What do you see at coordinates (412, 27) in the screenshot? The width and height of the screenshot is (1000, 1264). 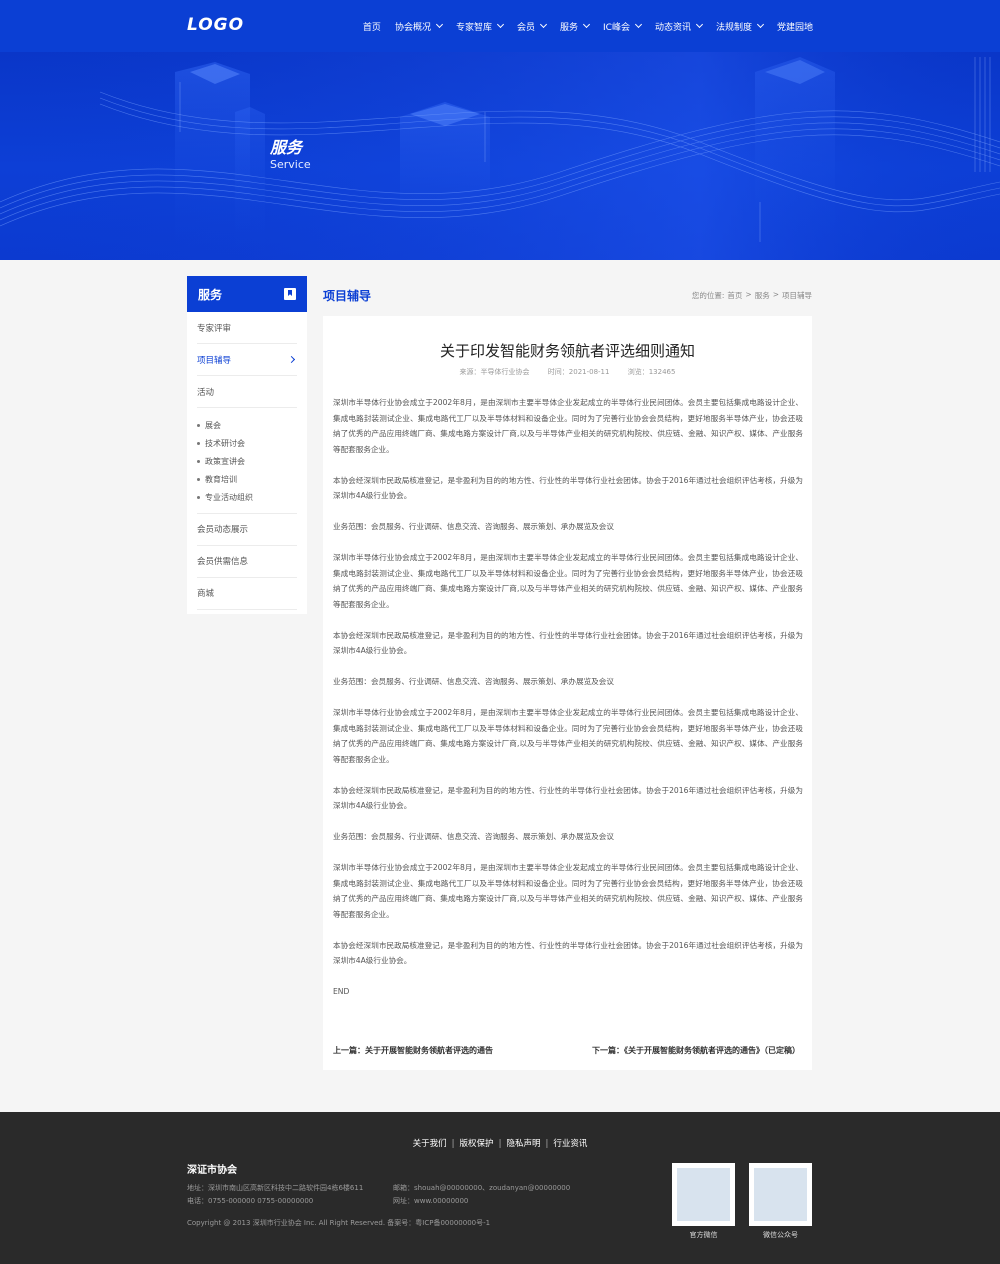 I see `nav-item-label: 协会概况` at bounding box center [412, 27].